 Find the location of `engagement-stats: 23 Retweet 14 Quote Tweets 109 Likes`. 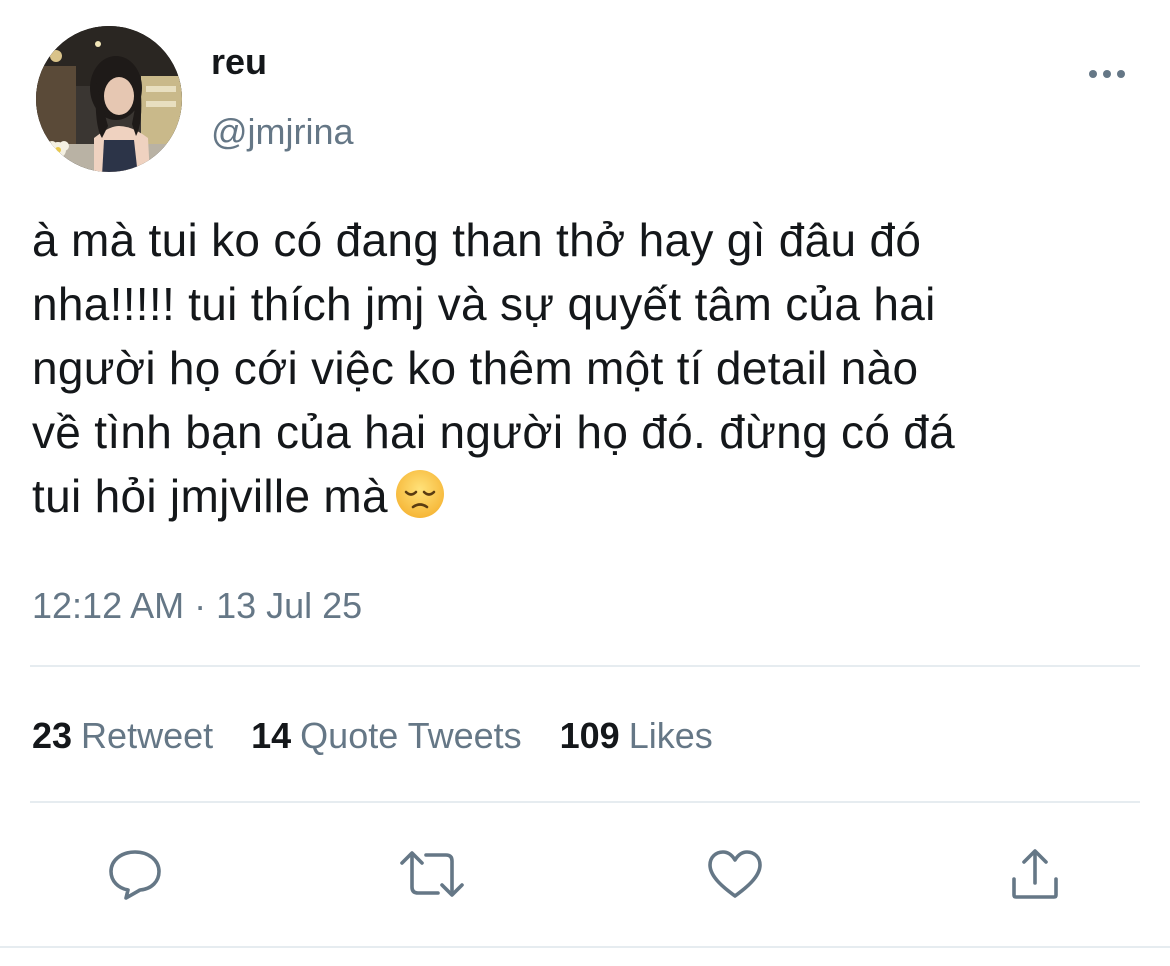

engagement-stats: 23 Retweet 14 Quote Tweets 109 Likes is located at coordinates (391, 736).